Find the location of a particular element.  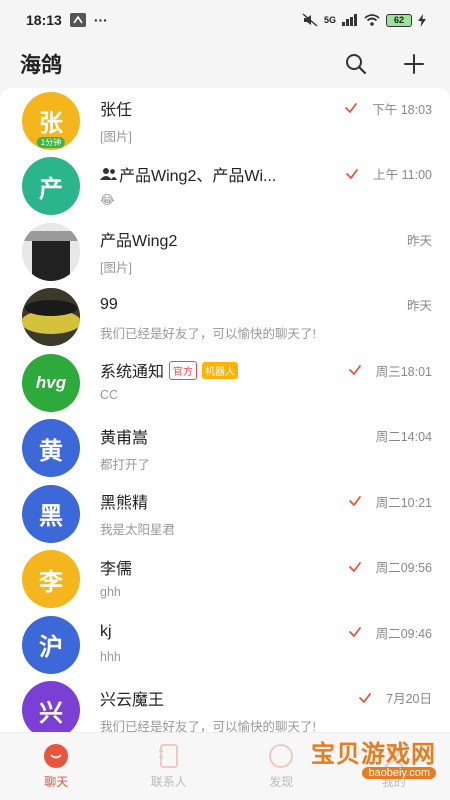

chat-name: 99 is located at coordinates (109, 304).